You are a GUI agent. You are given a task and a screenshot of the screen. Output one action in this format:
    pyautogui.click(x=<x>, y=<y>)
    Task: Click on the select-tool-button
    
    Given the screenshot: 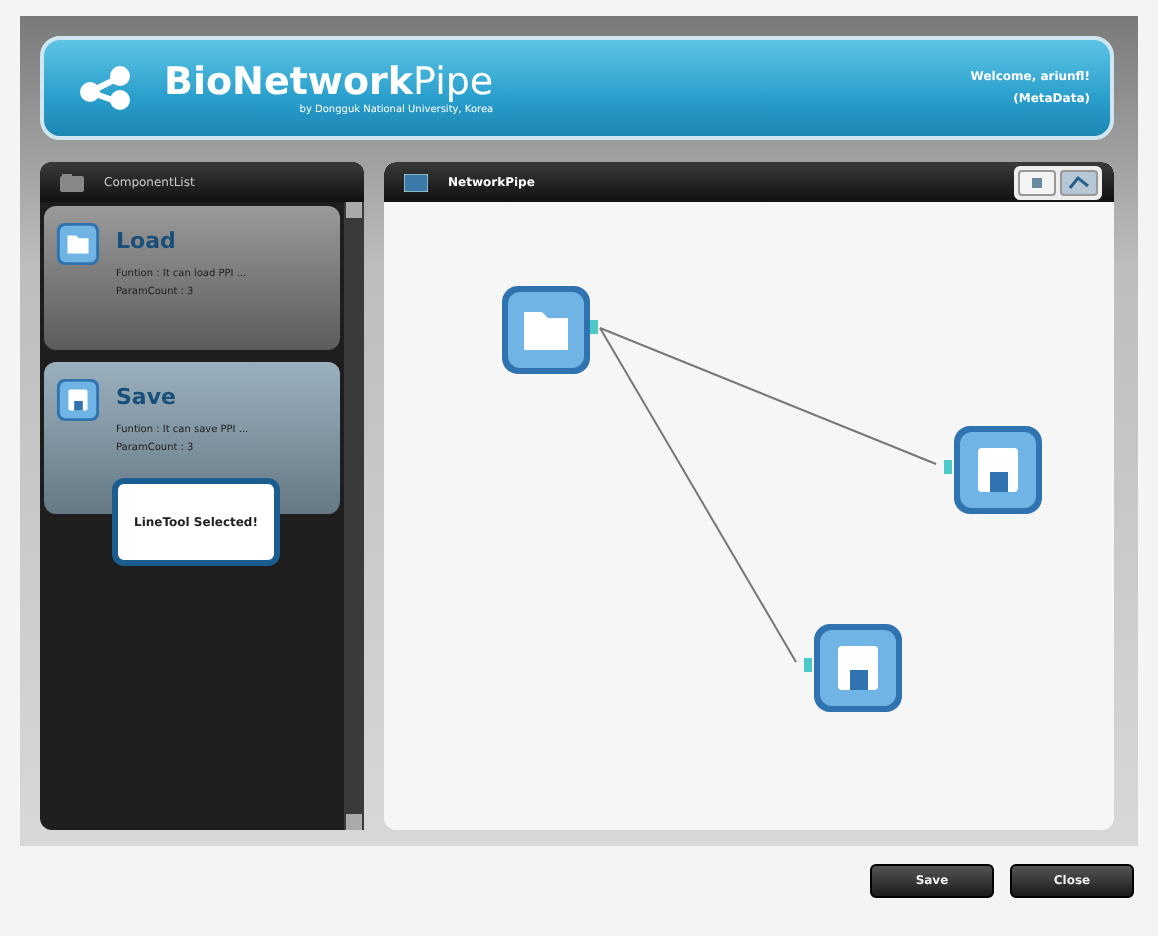 What is the action you would take?
    pyautogui.click(x=1037, y=182)
    